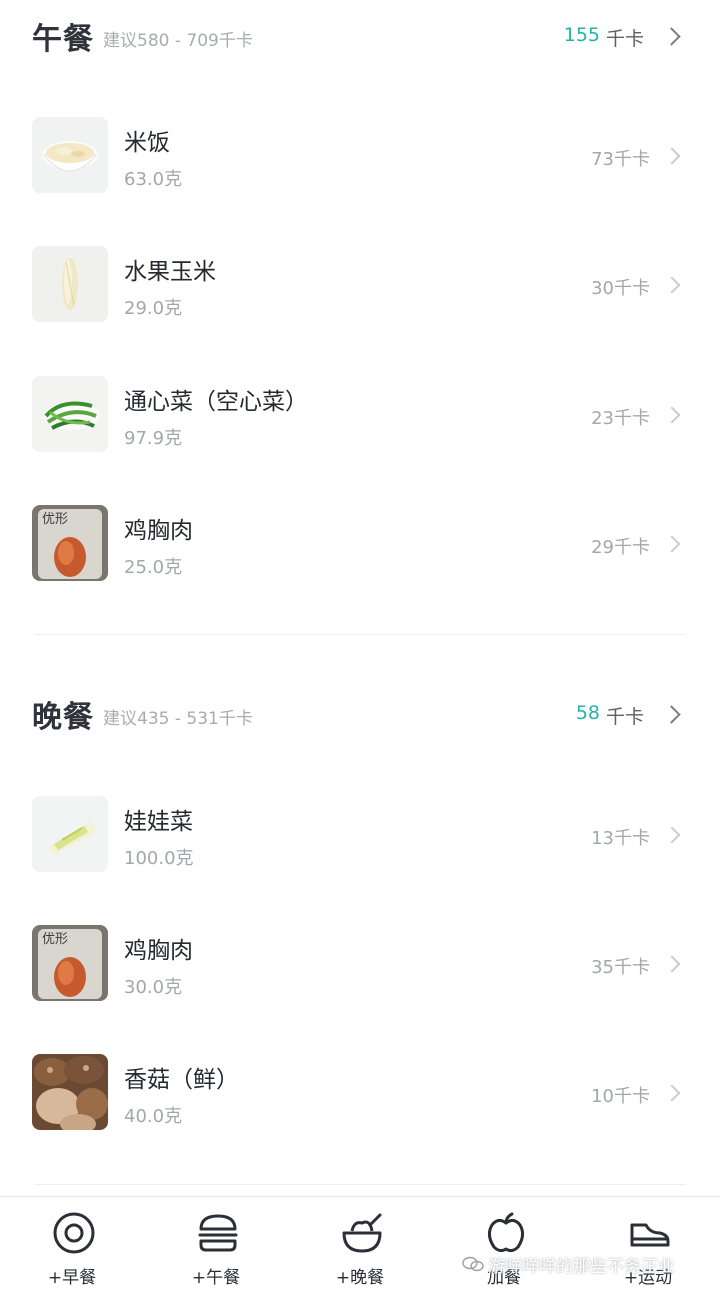 The height and width of the screenshot is (1299, 720). What do you see at coordinates (650, 1235) in the screenshot?
I see `sneaker-icon` at bounding box center [650, 1235].